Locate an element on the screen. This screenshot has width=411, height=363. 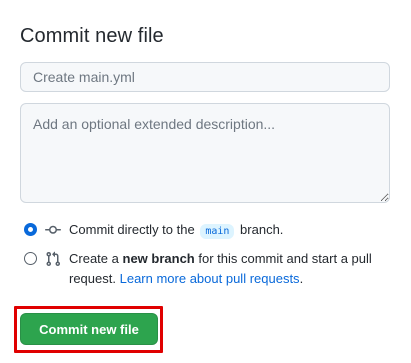
git-commit-icon is located at coordinates (53, 229).